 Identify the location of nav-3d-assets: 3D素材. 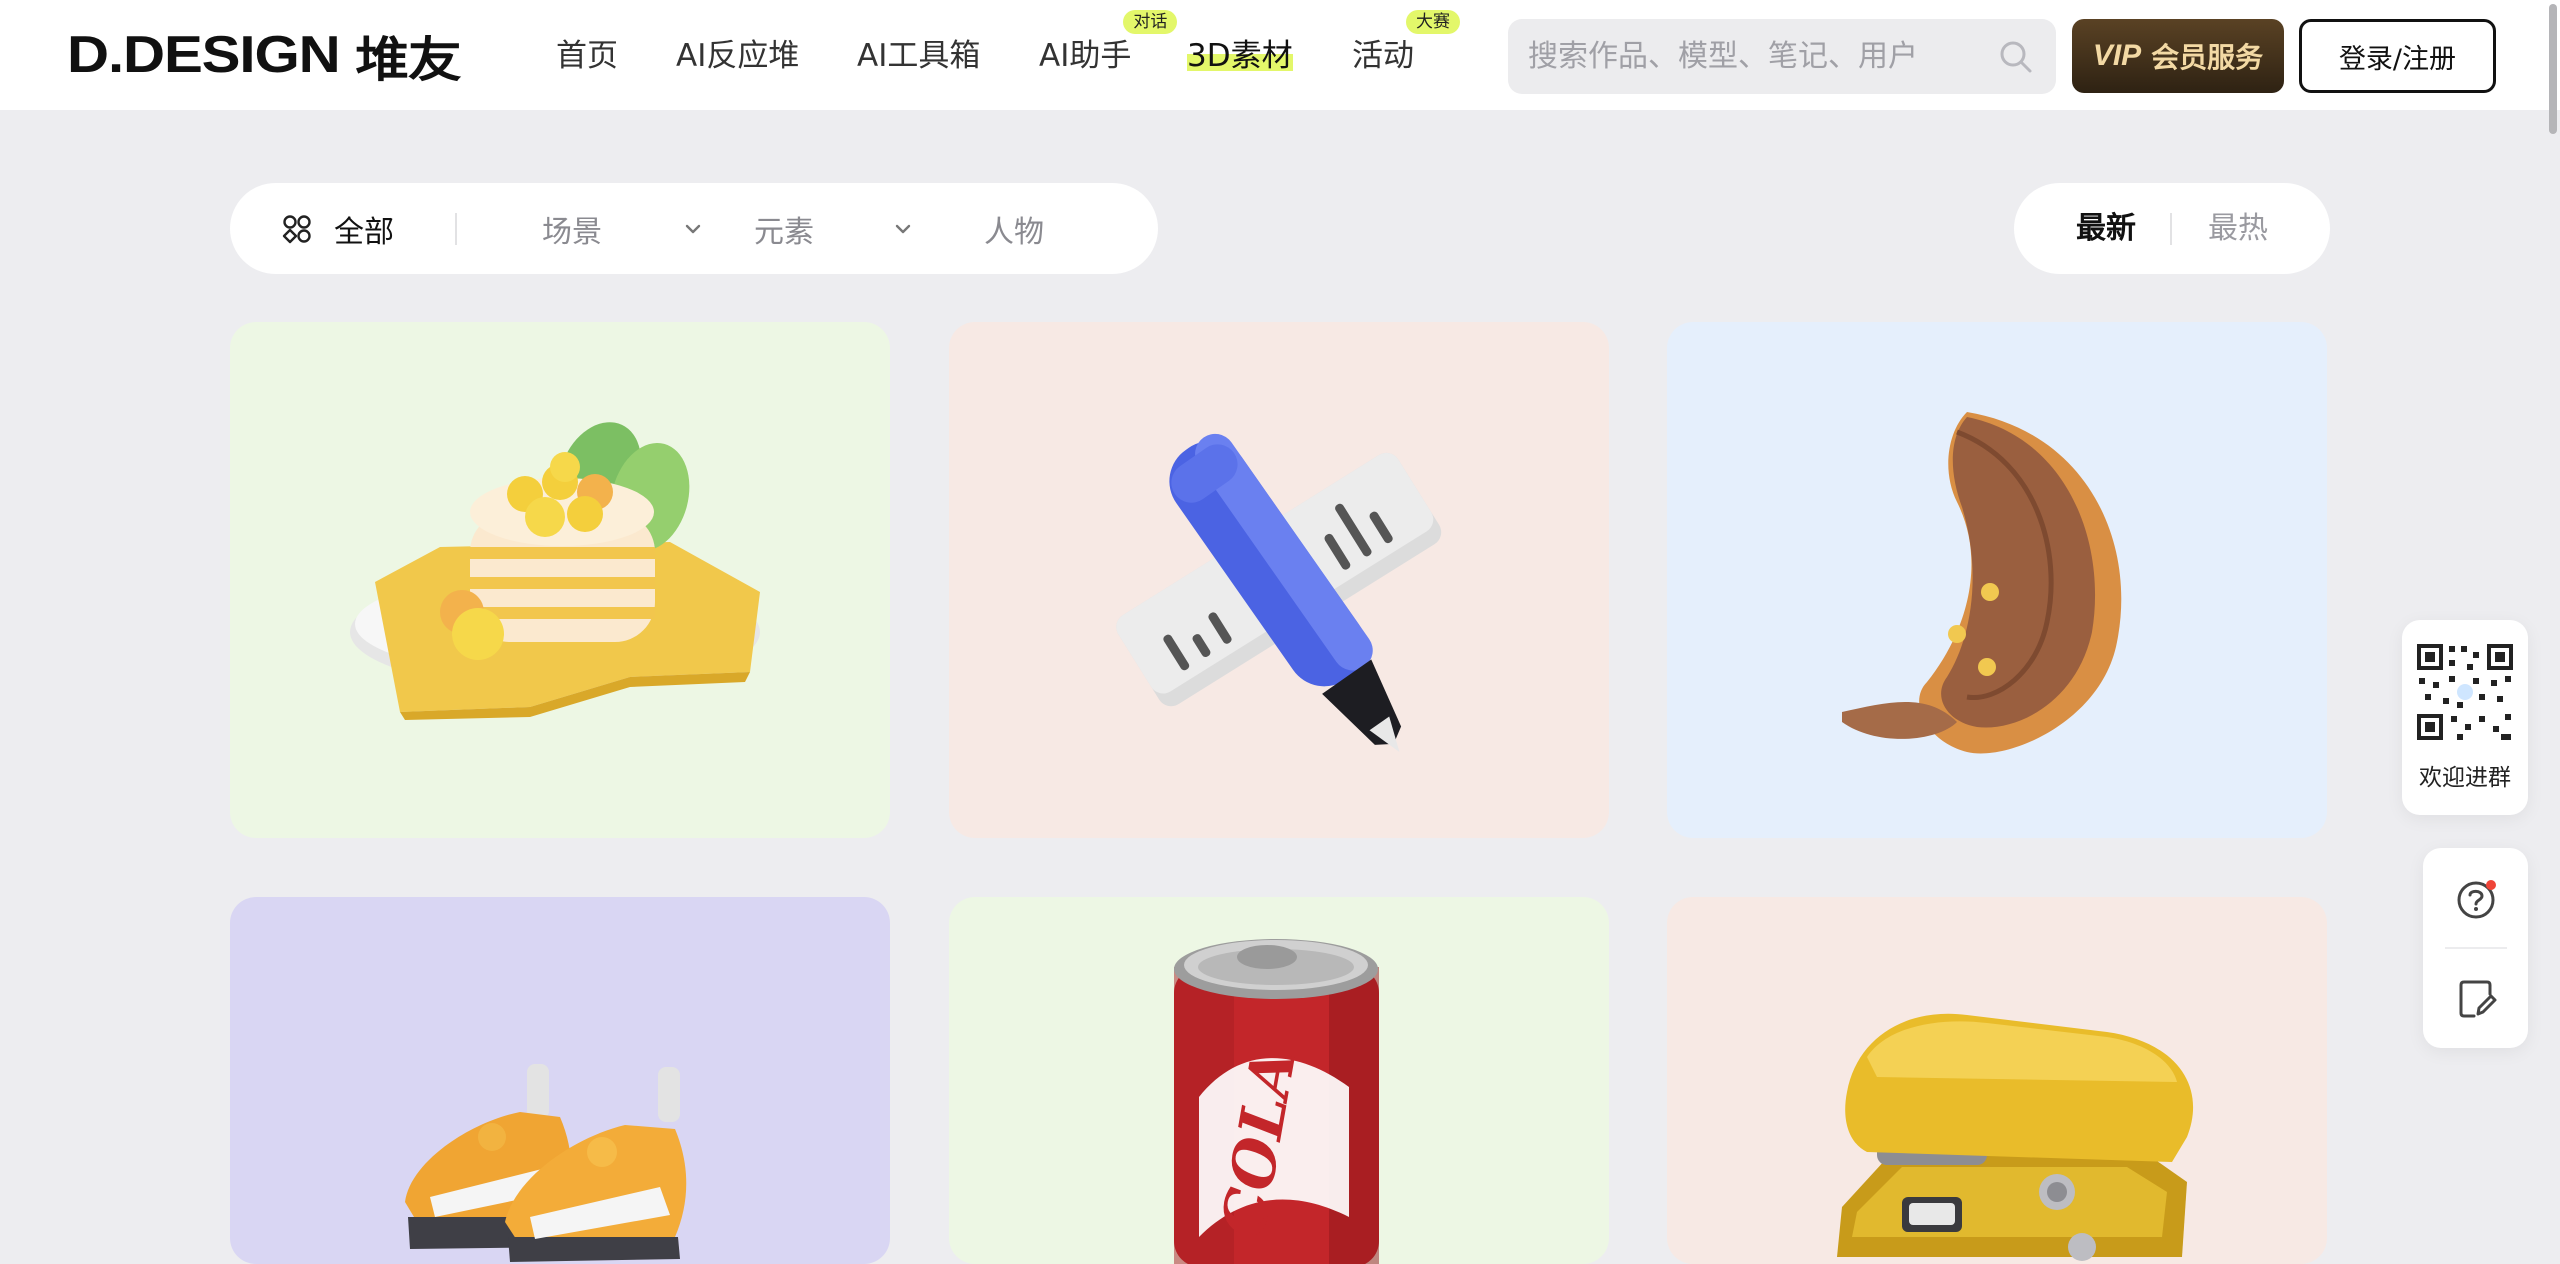
(1240, 56).